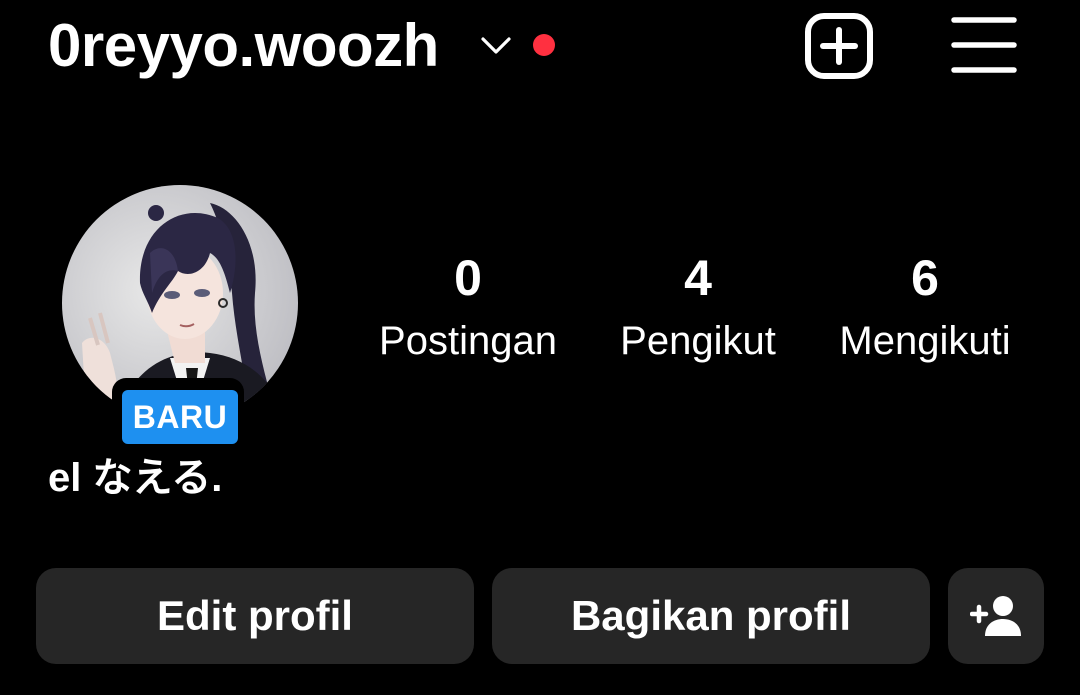  Describe the element at coordinates (468, 341) in the screenshot. I see `posts-label: Postingan` at that location.